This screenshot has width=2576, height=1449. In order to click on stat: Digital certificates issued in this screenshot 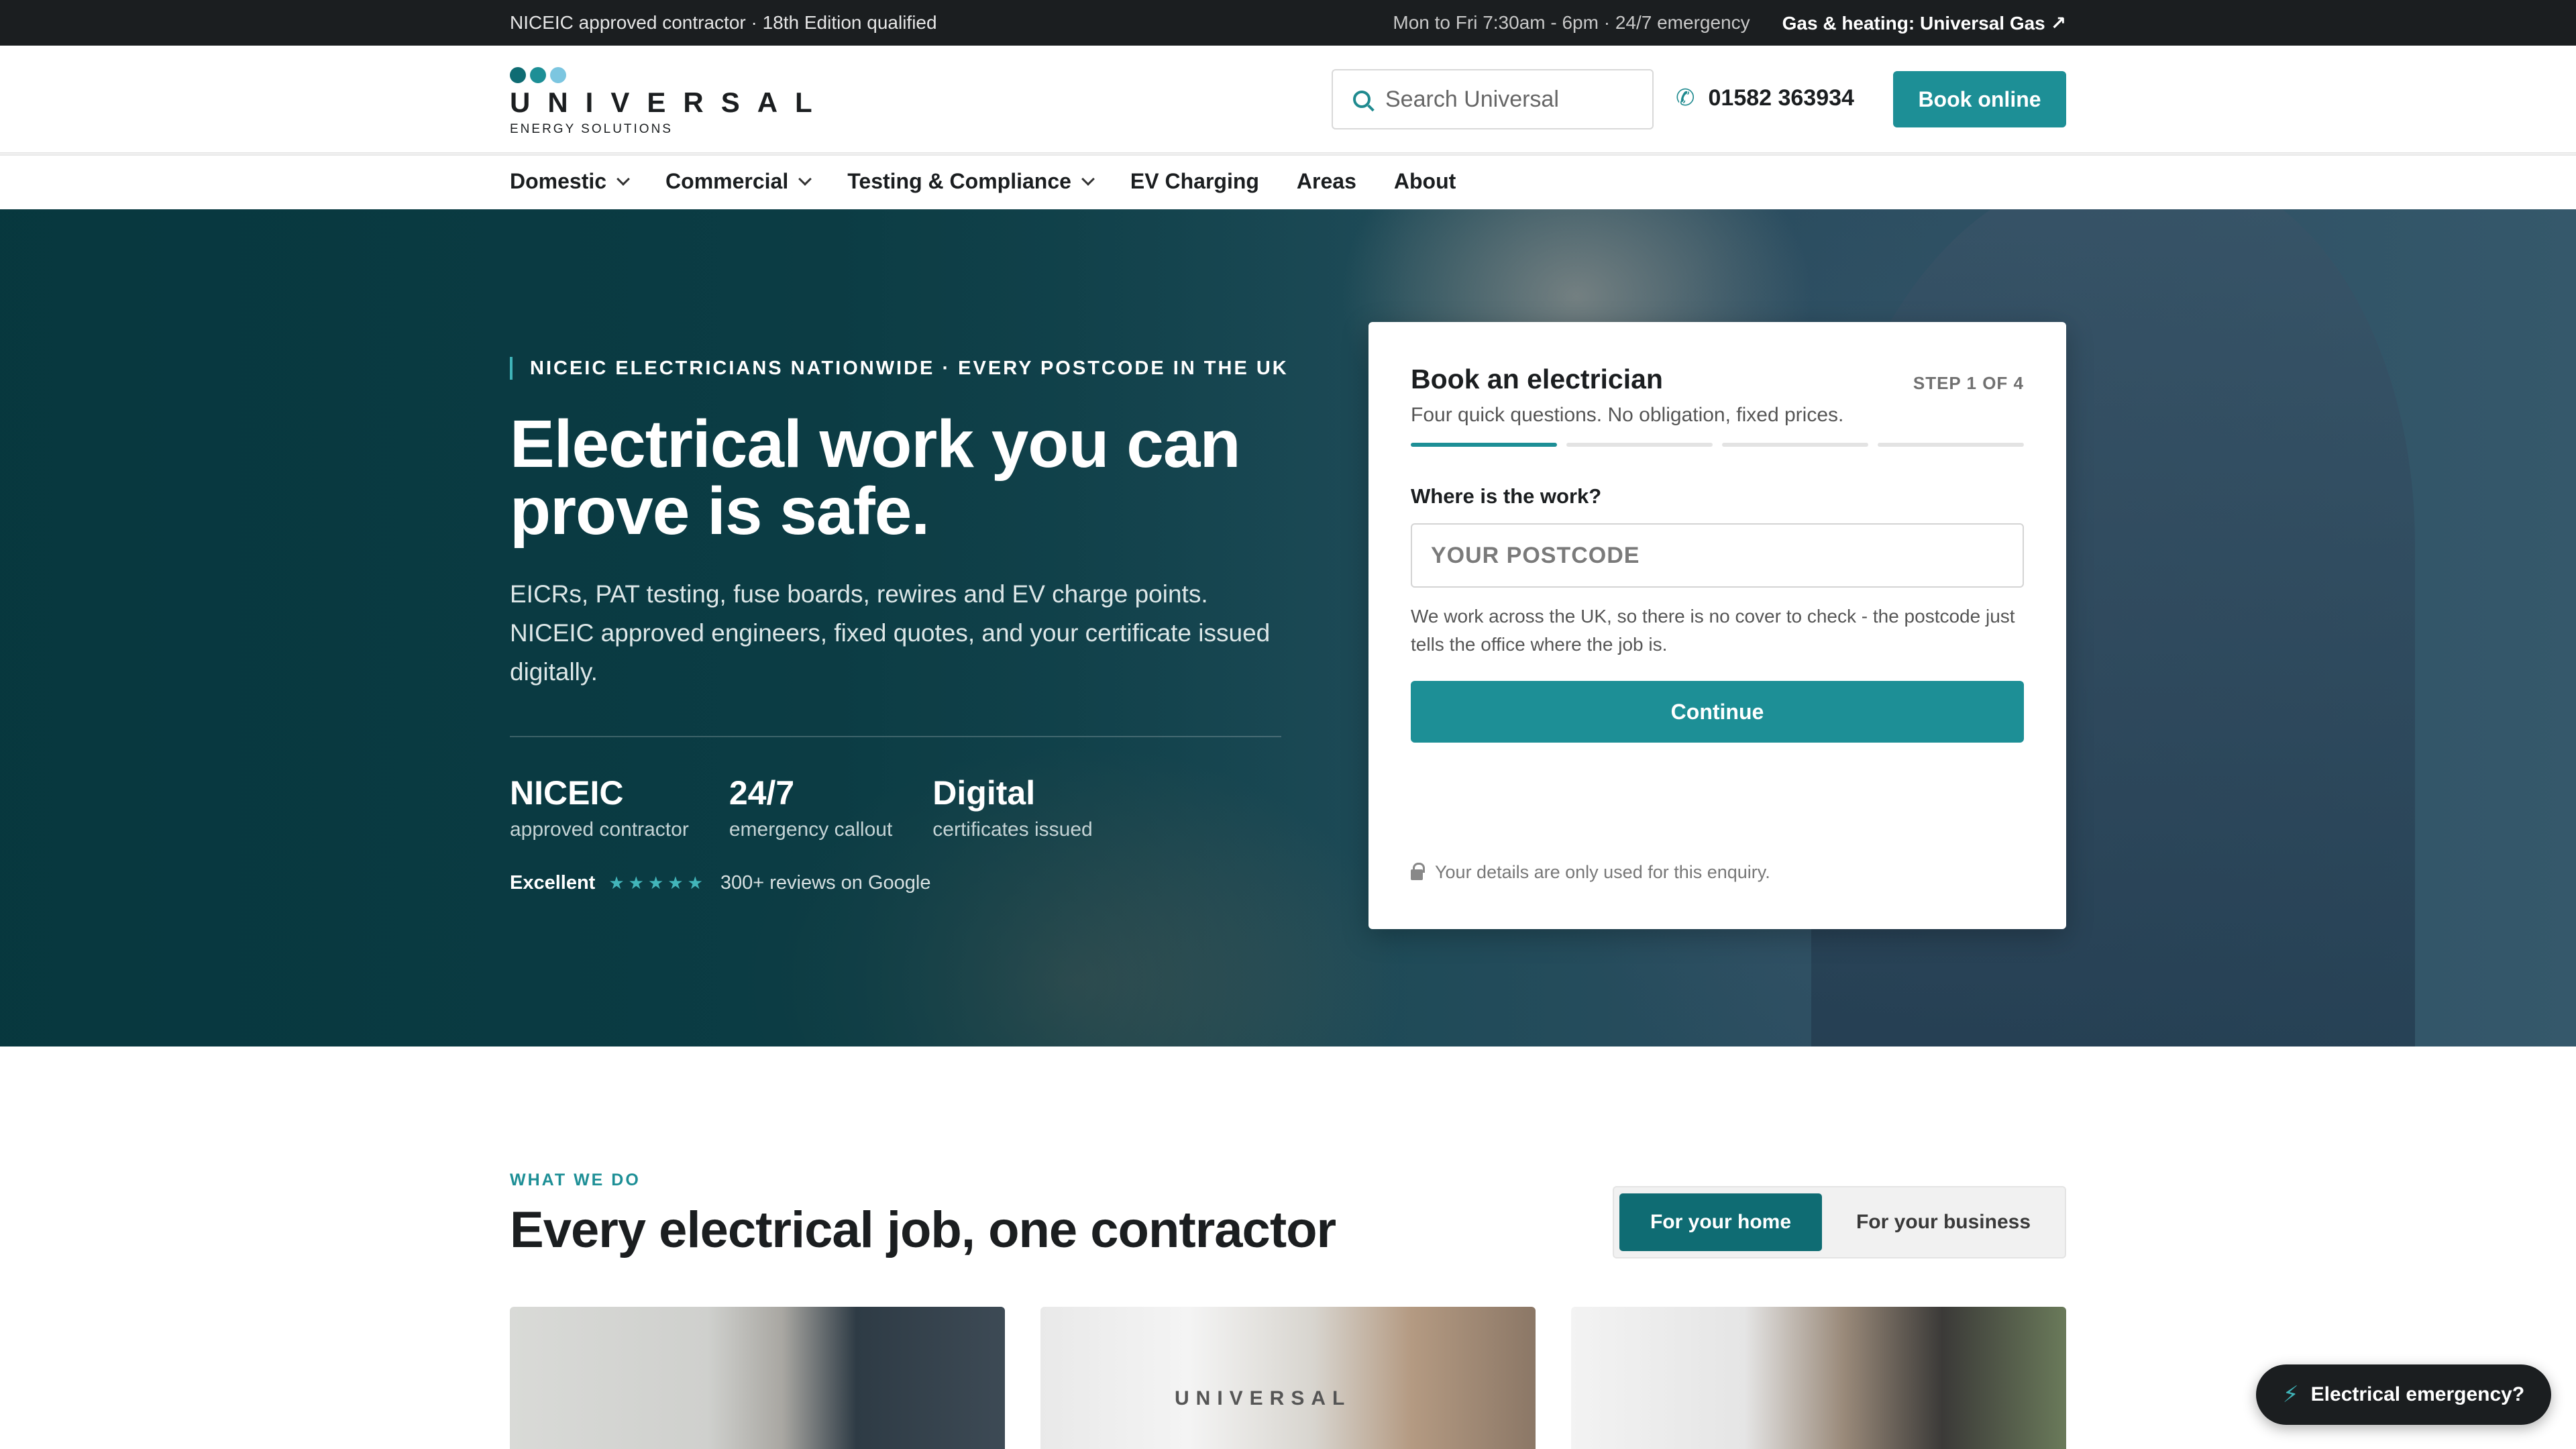, I will do `click(1012, 807)`.